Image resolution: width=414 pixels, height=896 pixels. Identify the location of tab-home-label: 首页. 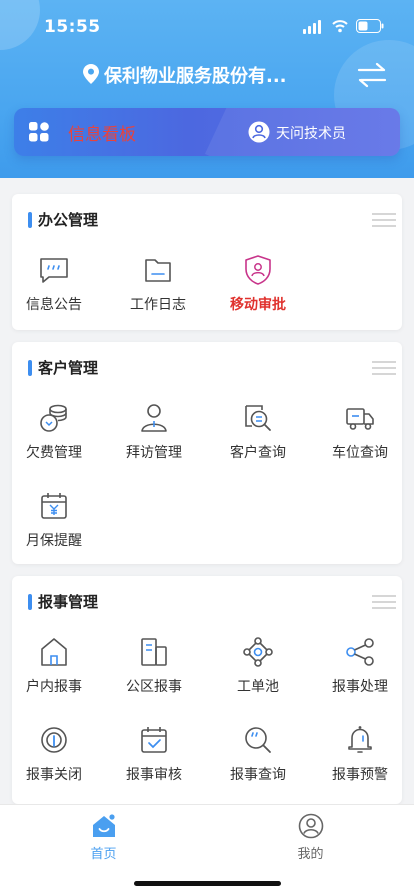
(103, 854).